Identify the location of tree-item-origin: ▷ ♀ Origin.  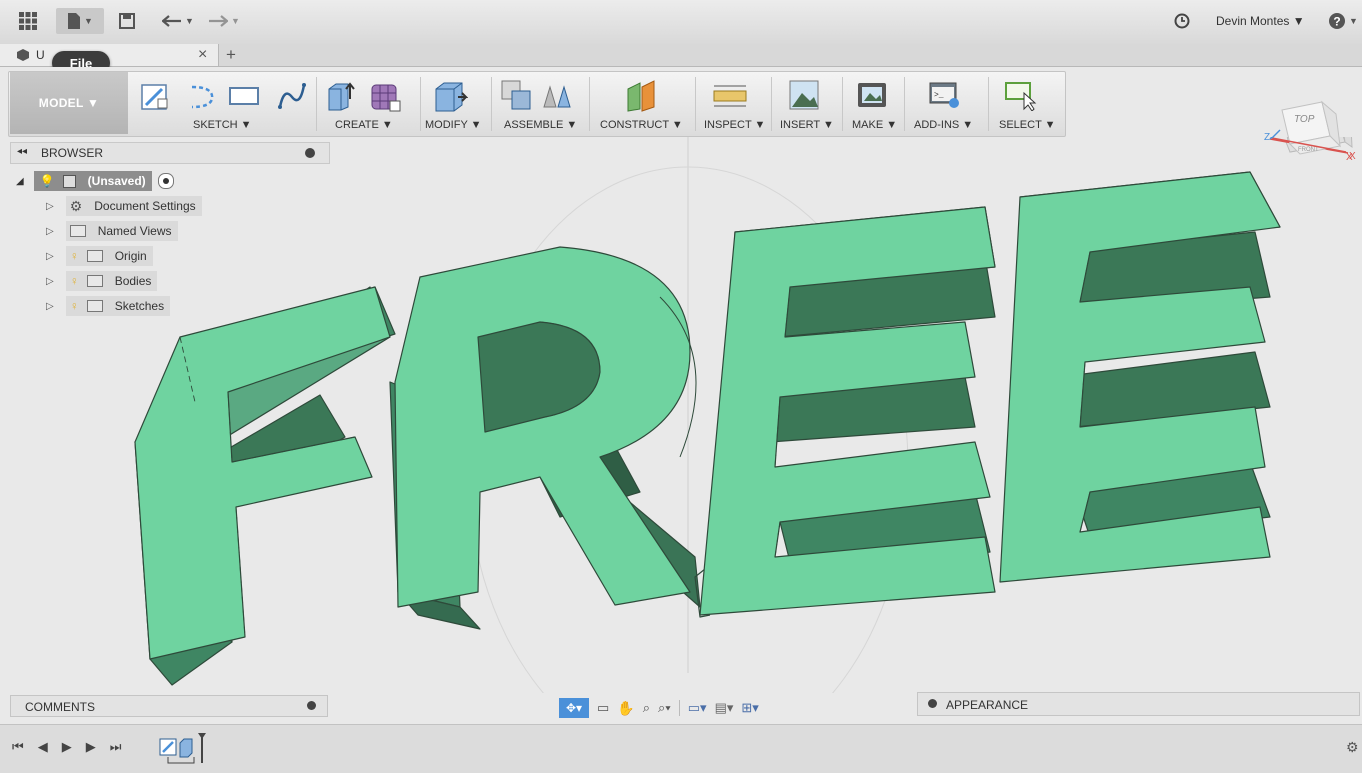
(99, 256).